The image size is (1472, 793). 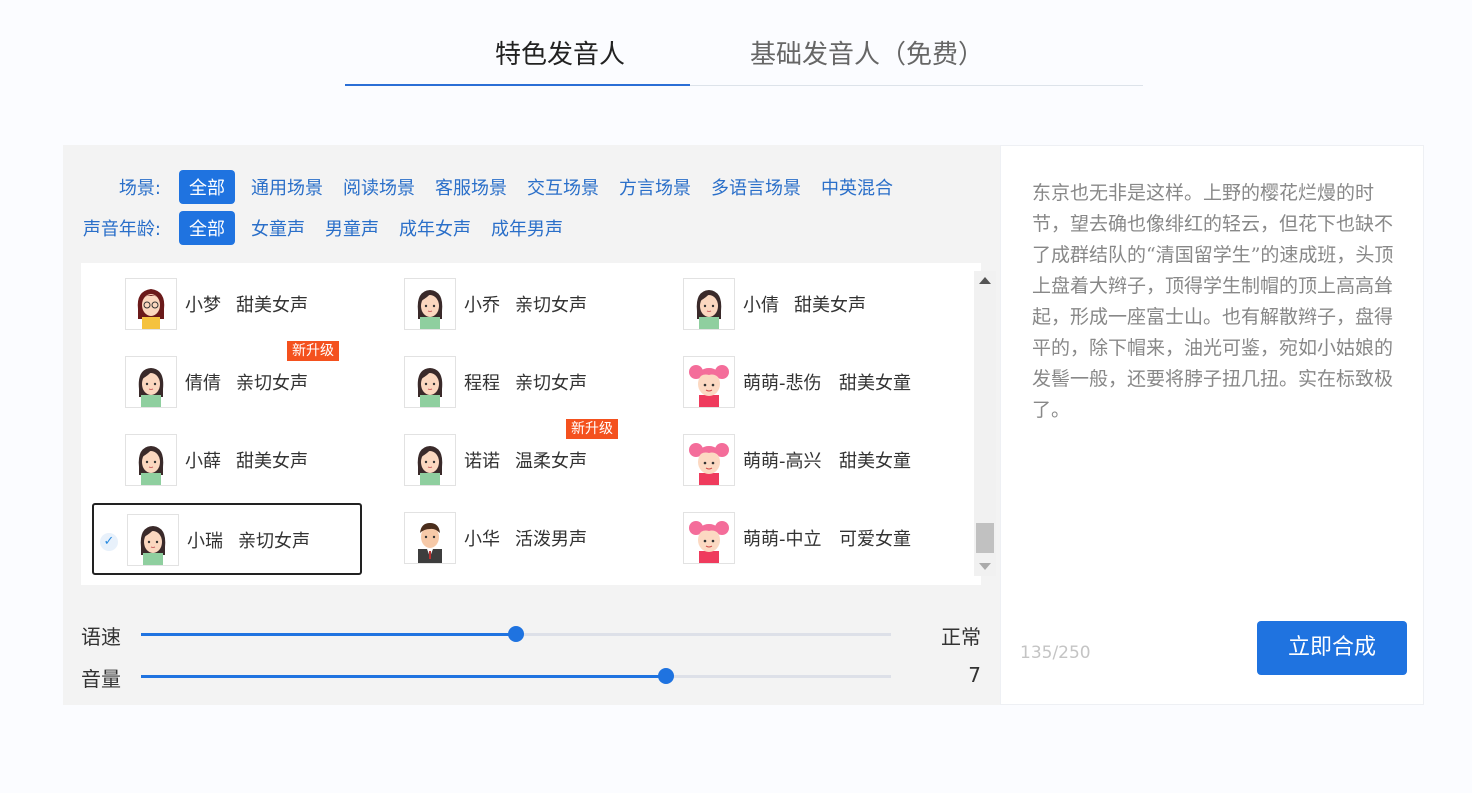 What do you see at coordinates (278, 228) in the screenshot?
I see `age-chip-girl: 女童声` at bounding box center [278, 228].